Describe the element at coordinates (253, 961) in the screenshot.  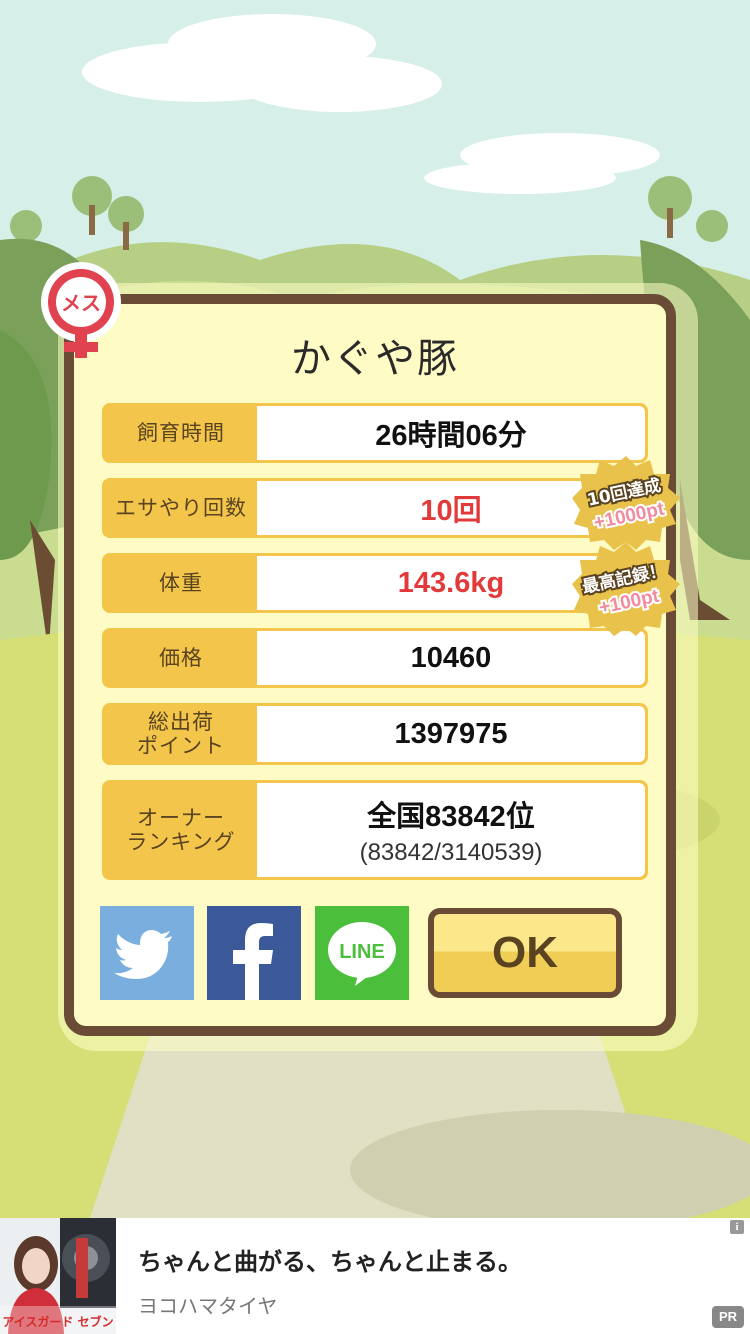
I see `facebook-icon` at that location.